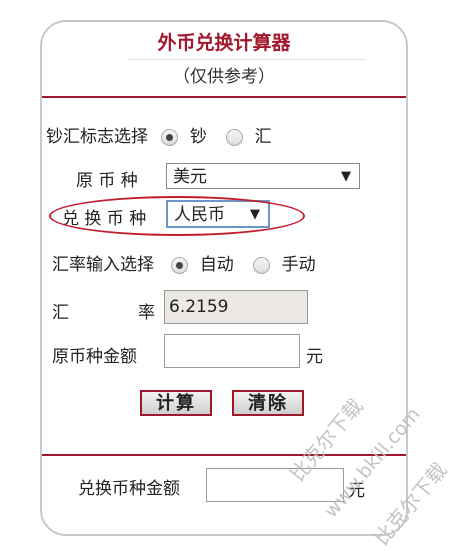 This screenshot has height=551, width=470. What do you see at coordinates (180, 265) in the screenshot?
I see `radio-auto` at bounding box center [180, 265].